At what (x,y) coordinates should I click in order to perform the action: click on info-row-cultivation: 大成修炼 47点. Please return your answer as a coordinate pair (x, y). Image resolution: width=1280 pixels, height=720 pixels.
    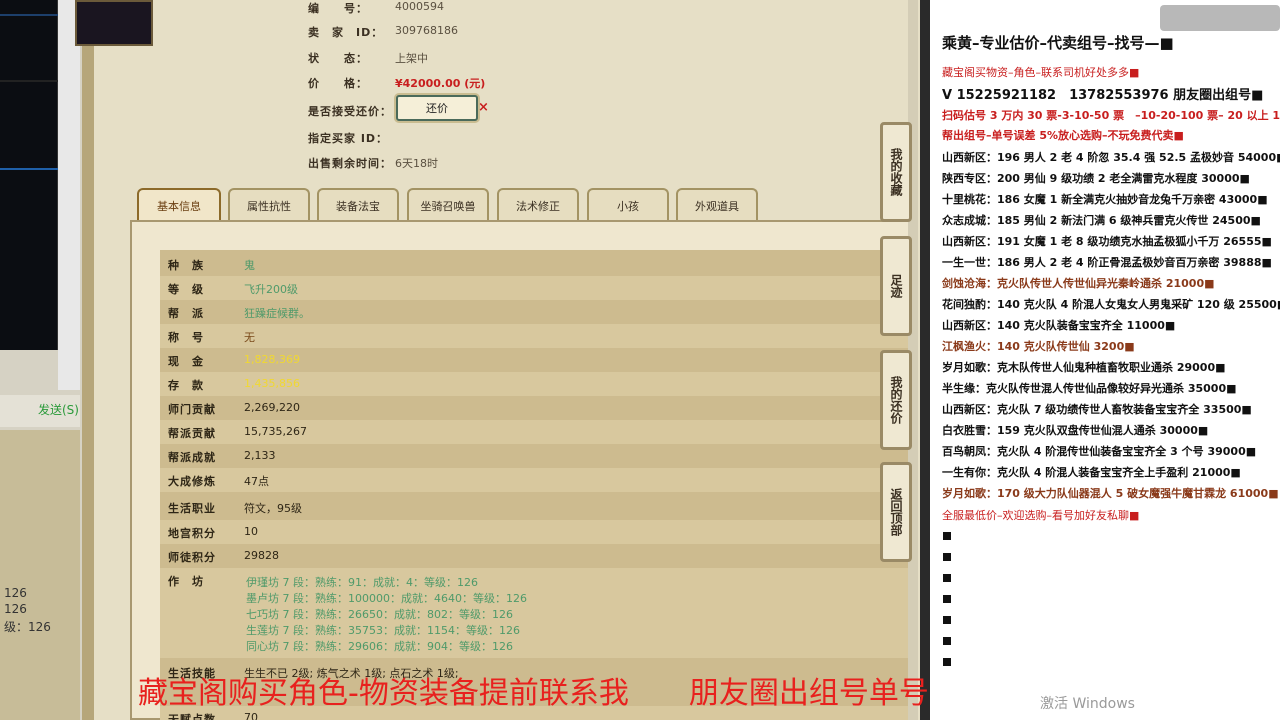
    Looking at the image, I should click on (536, 480).